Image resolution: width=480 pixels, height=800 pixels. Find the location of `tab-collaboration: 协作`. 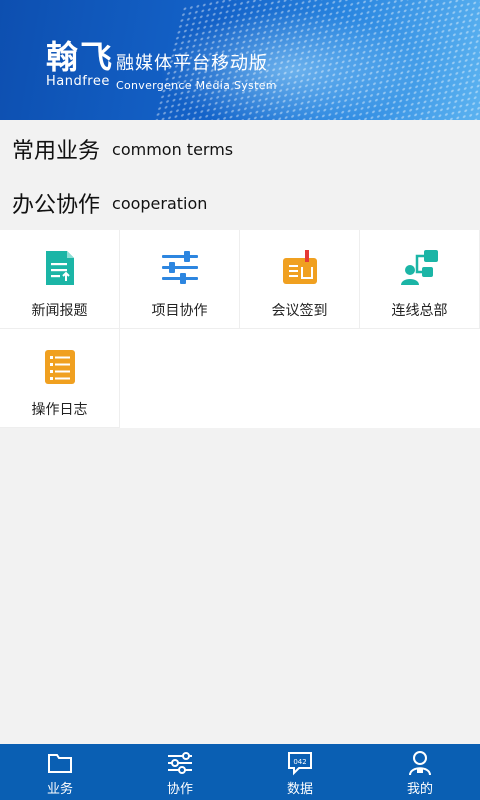

tab-collaboration: 协作 is located at coordinates (180, 772).